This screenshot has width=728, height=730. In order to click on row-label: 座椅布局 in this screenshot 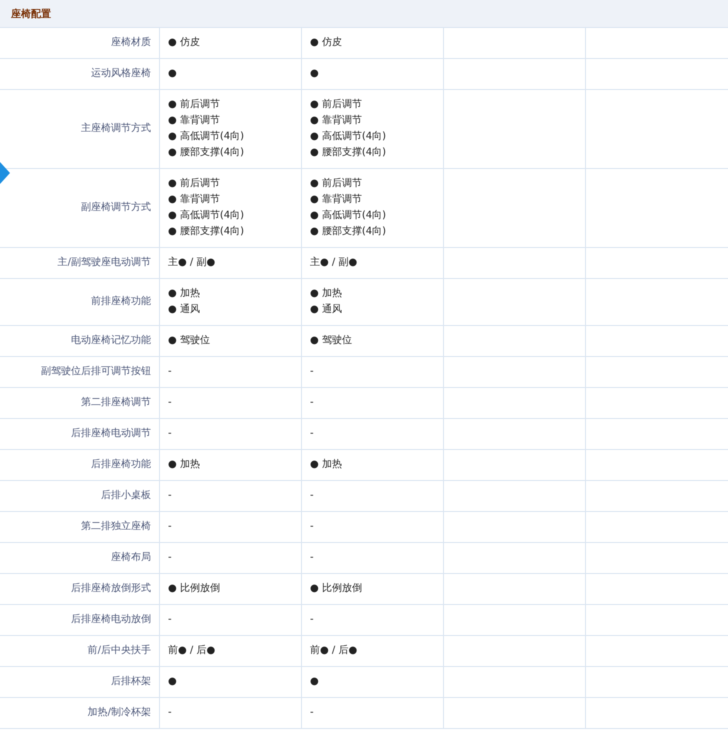, I will do `click(131, 557)`.